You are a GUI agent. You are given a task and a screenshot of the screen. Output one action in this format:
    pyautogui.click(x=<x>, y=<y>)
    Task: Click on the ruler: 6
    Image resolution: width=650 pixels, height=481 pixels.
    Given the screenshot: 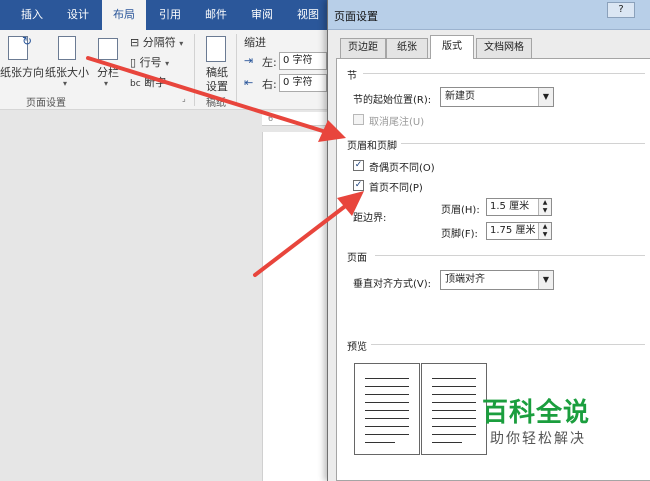 What is the action you would take?
    pyautogui.click(x=297, y=119)
    